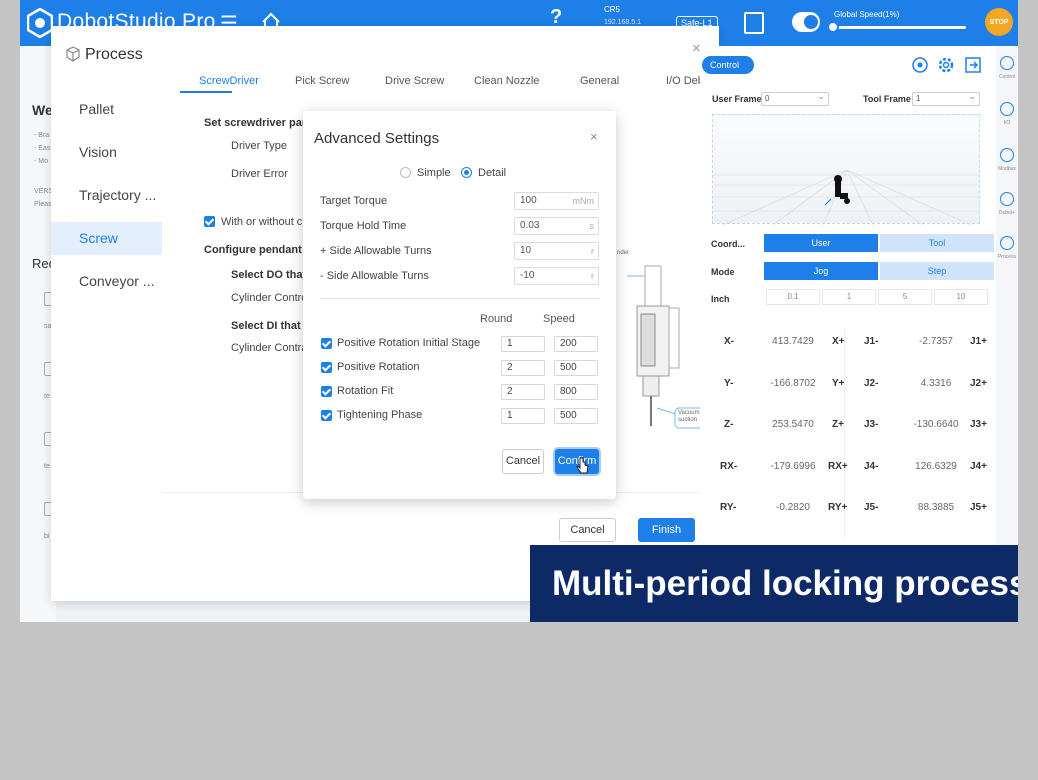  I want to click on j5-value: 88.3885, so click(936, 507).